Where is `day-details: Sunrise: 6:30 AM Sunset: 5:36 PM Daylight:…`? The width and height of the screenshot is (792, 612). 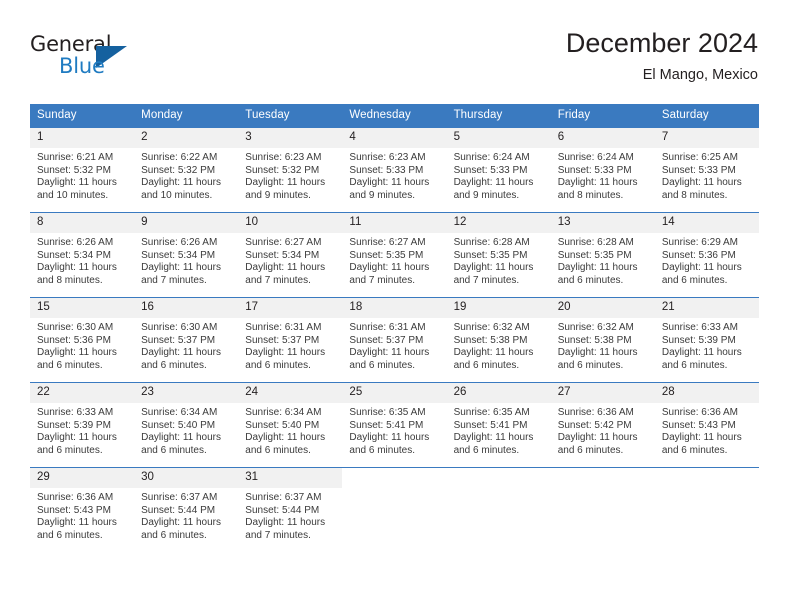 day-details: Sunrise: 6:30 AM Sunset: 5:36 PM Daylight:… is located at coordinates (82, 345).